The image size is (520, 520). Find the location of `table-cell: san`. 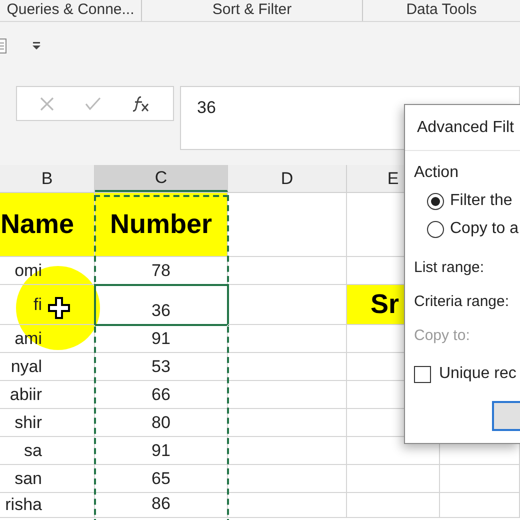

table-cell: san is located at coordinates (47, 479).